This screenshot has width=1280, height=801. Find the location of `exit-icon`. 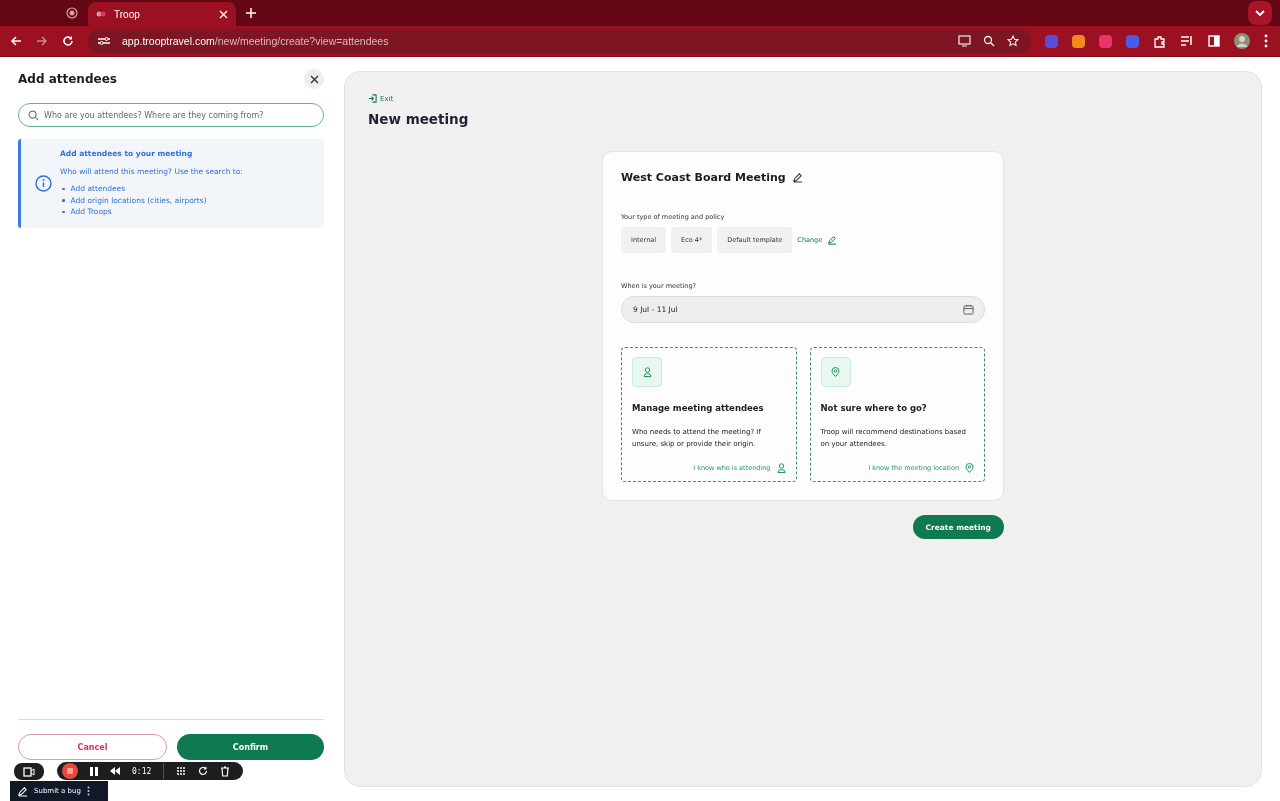

exit-icon is located at coordinates (372, 98).